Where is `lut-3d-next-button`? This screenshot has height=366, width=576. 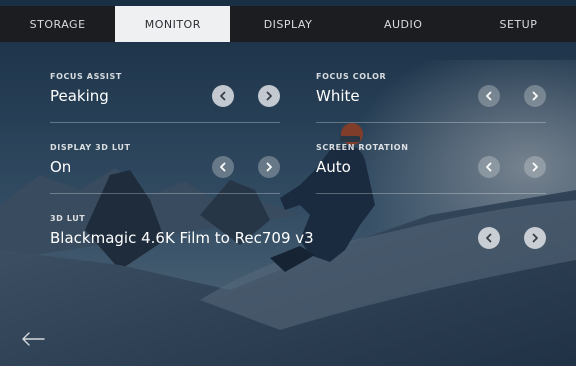
lut-3d-next-button is located at coordinates (535, 238).